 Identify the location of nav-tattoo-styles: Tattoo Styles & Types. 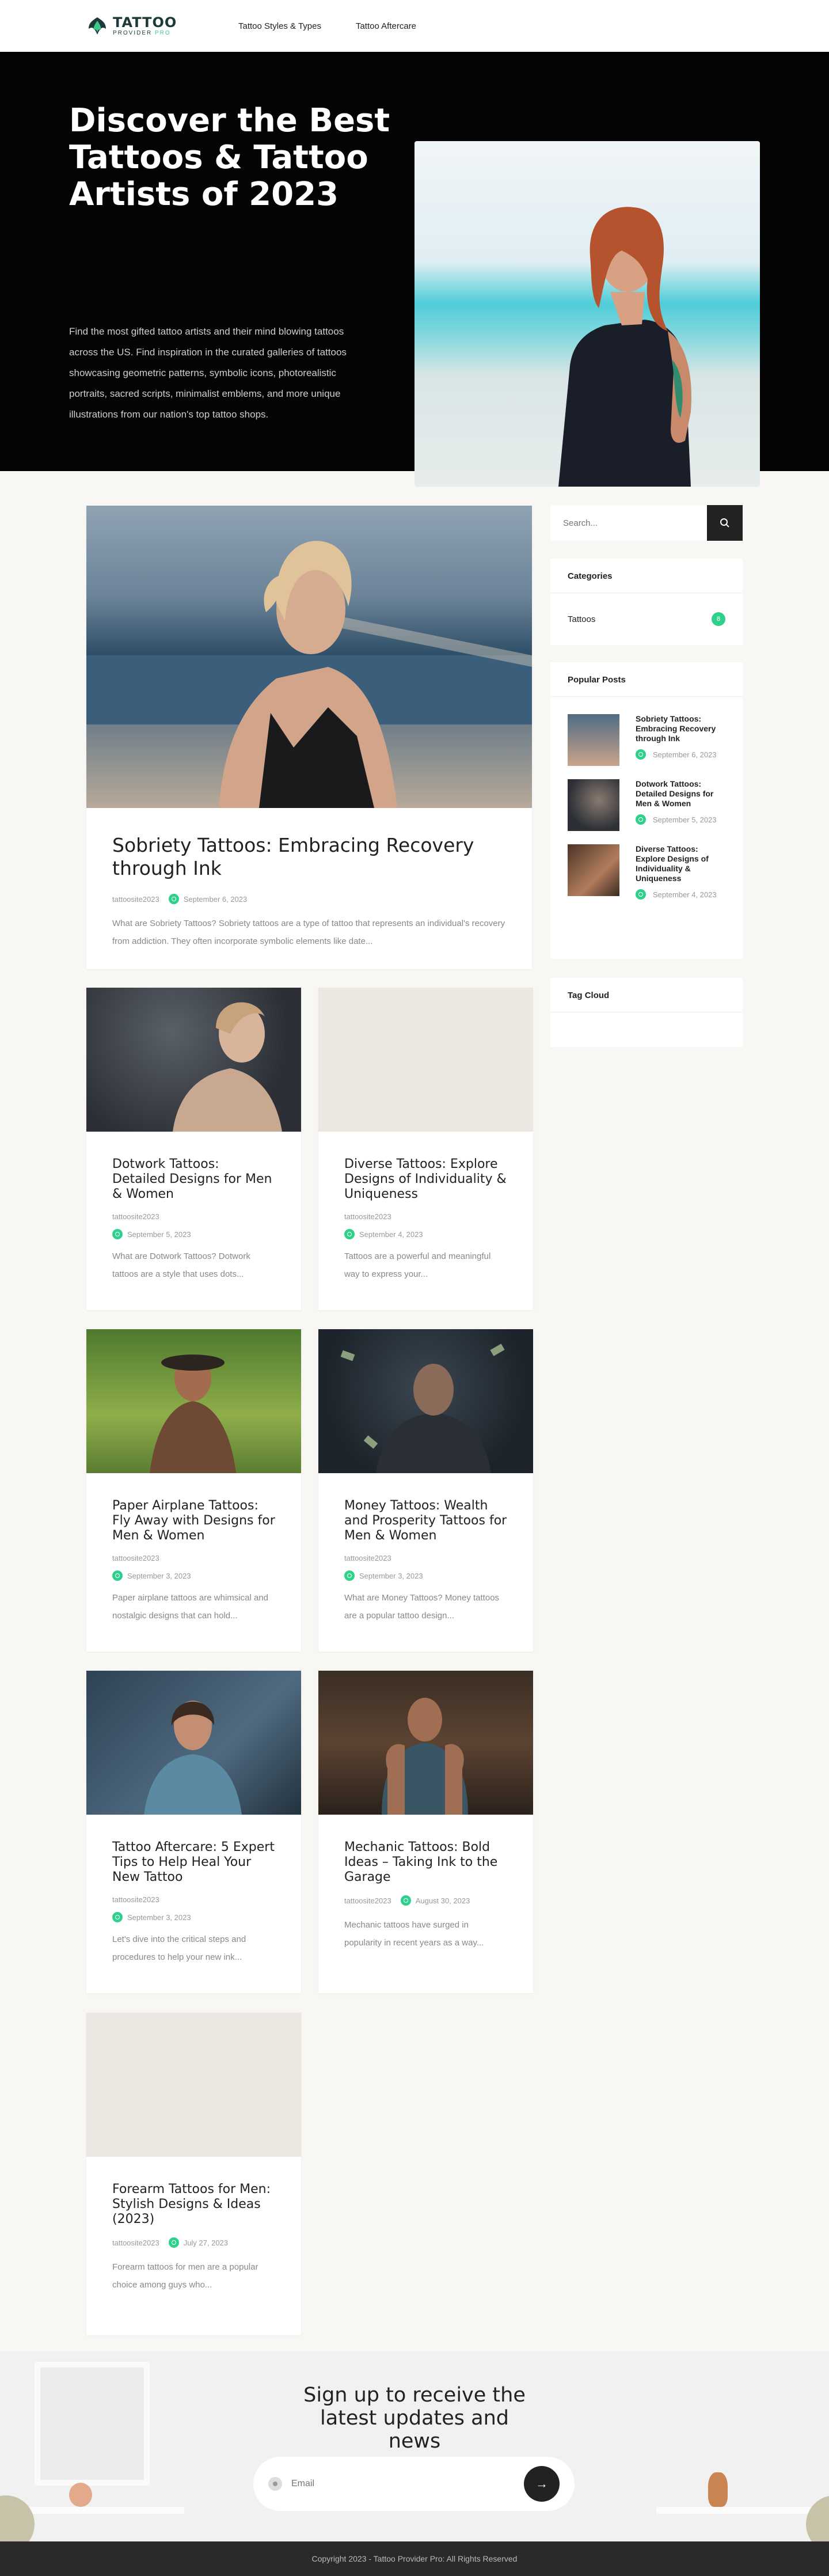
(279, 26).